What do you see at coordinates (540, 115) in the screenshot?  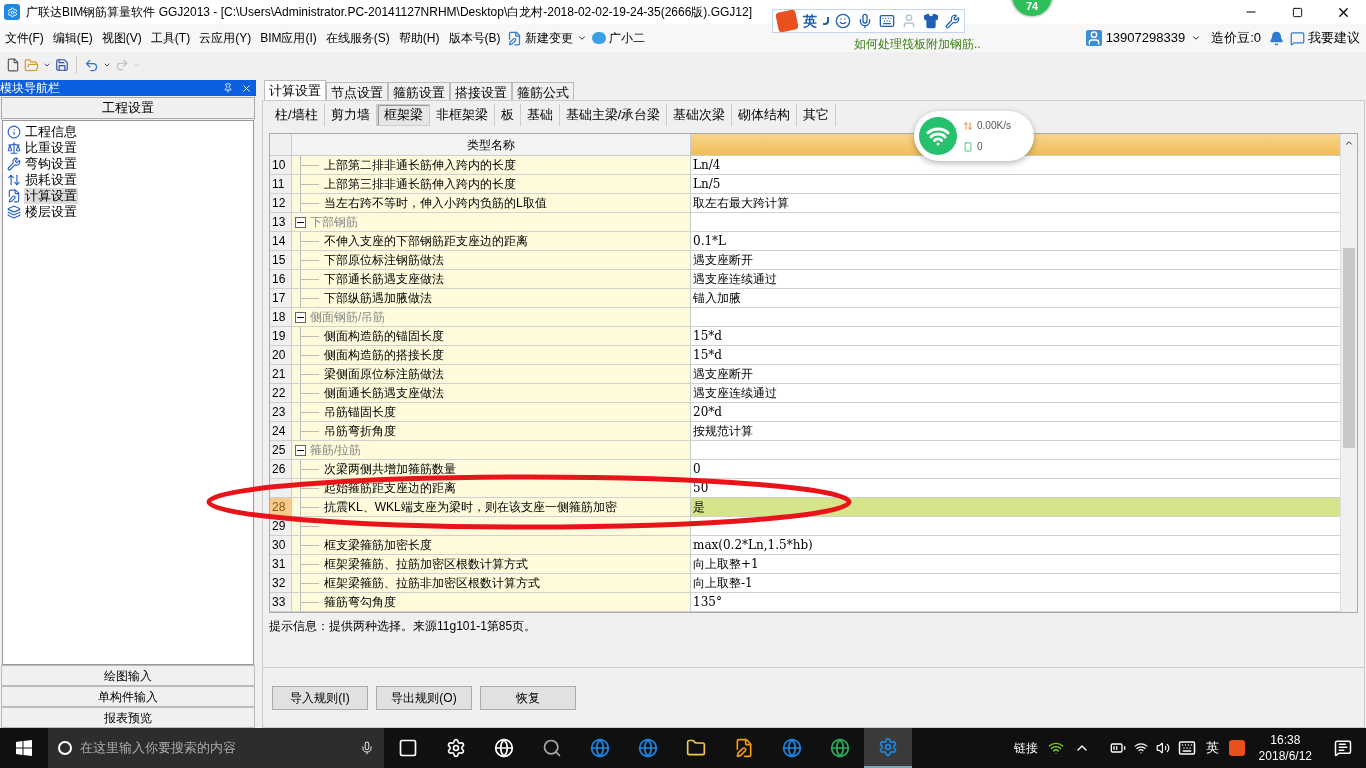 I see `category-tab: 基础` at bounding box center [540, 115].